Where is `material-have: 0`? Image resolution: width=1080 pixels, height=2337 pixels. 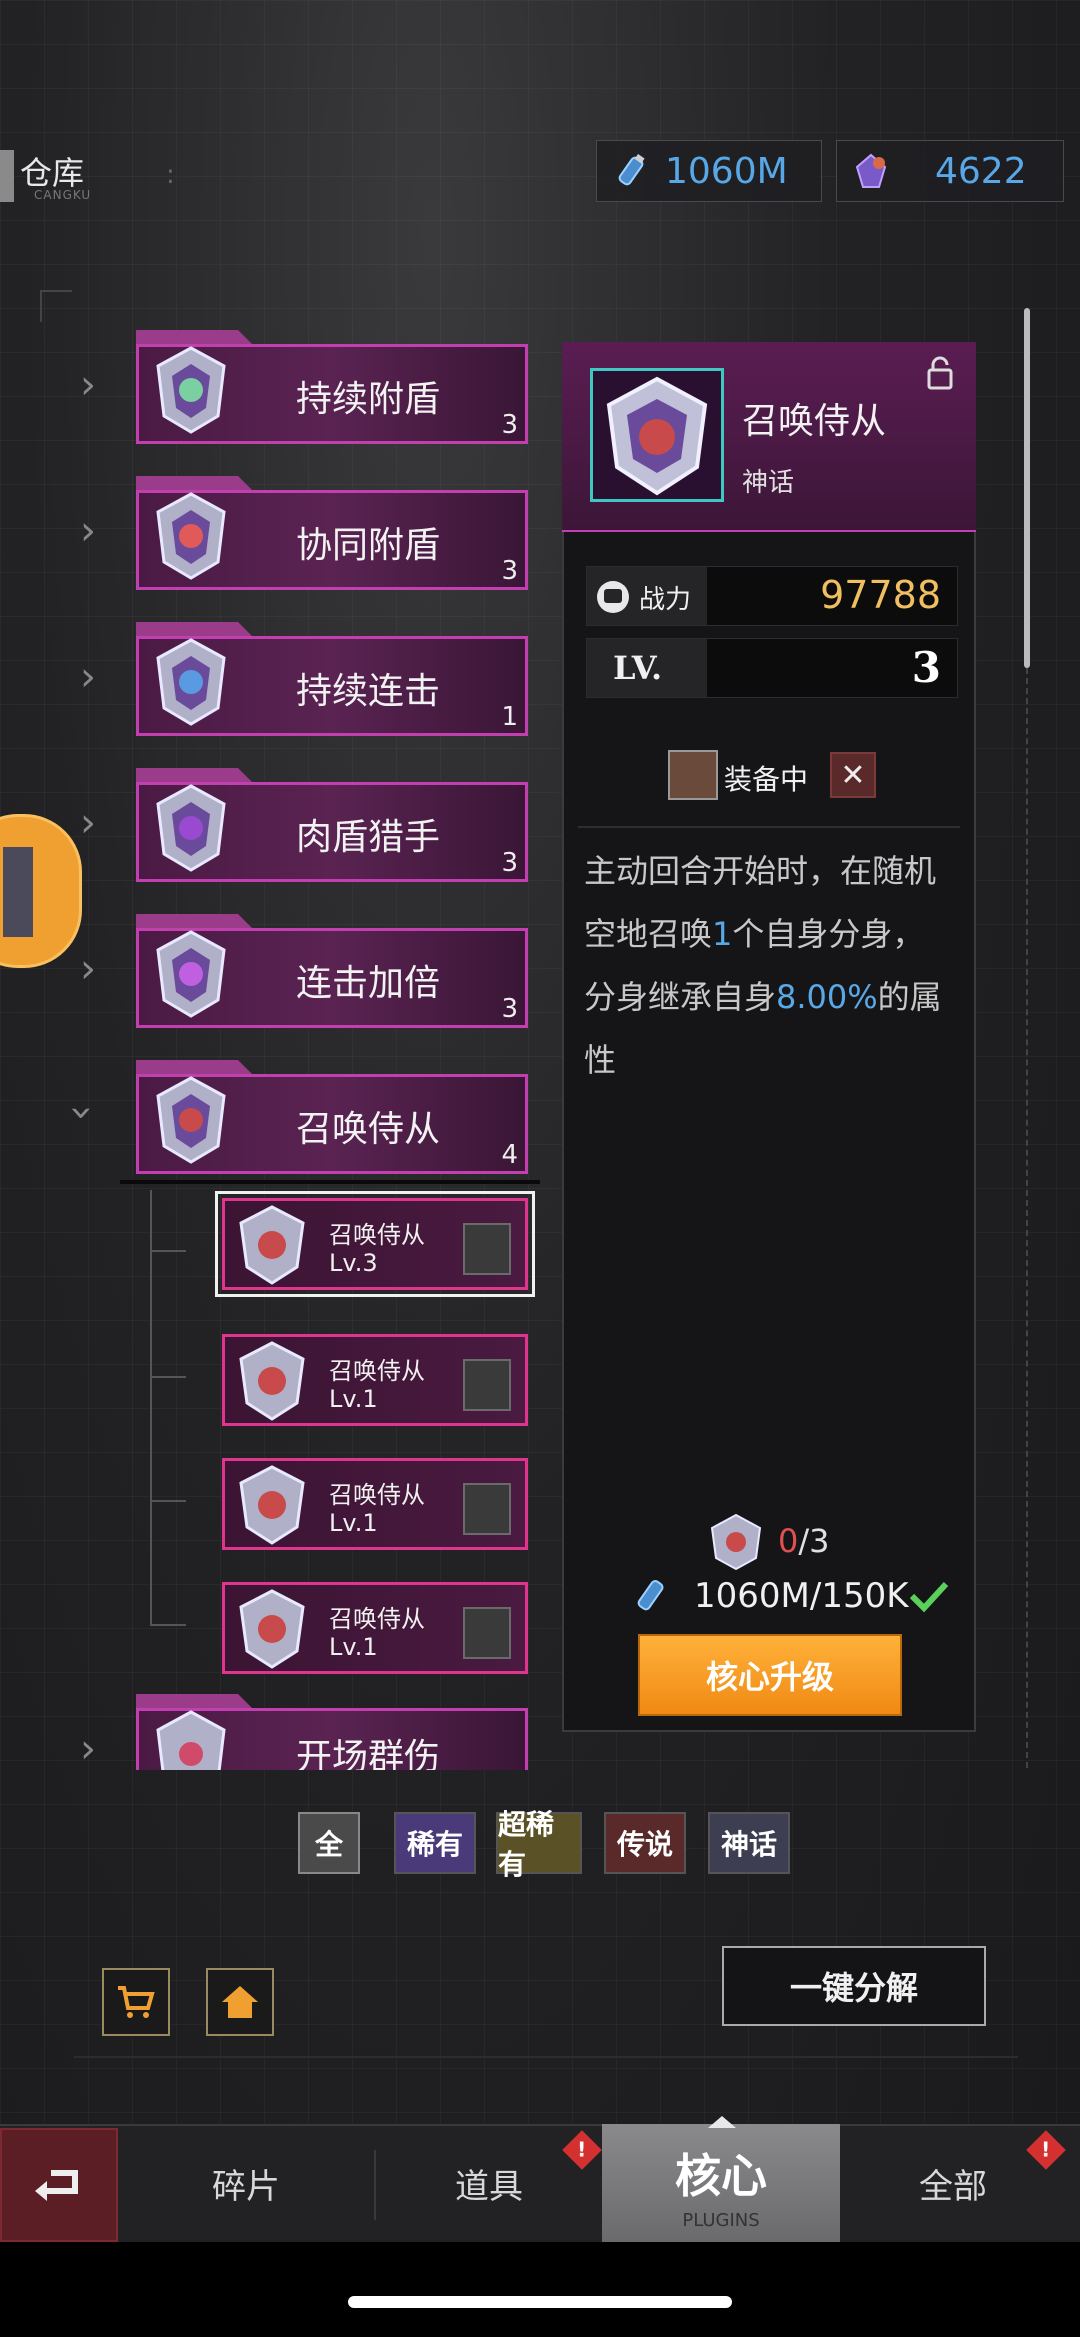
material-have: 0 is located at coordinates (788, 1541).